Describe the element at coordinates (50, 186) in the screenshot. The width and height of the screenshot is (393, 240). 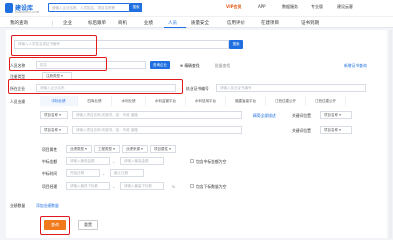
I see `project-manager-label: 项目经理` at that location.